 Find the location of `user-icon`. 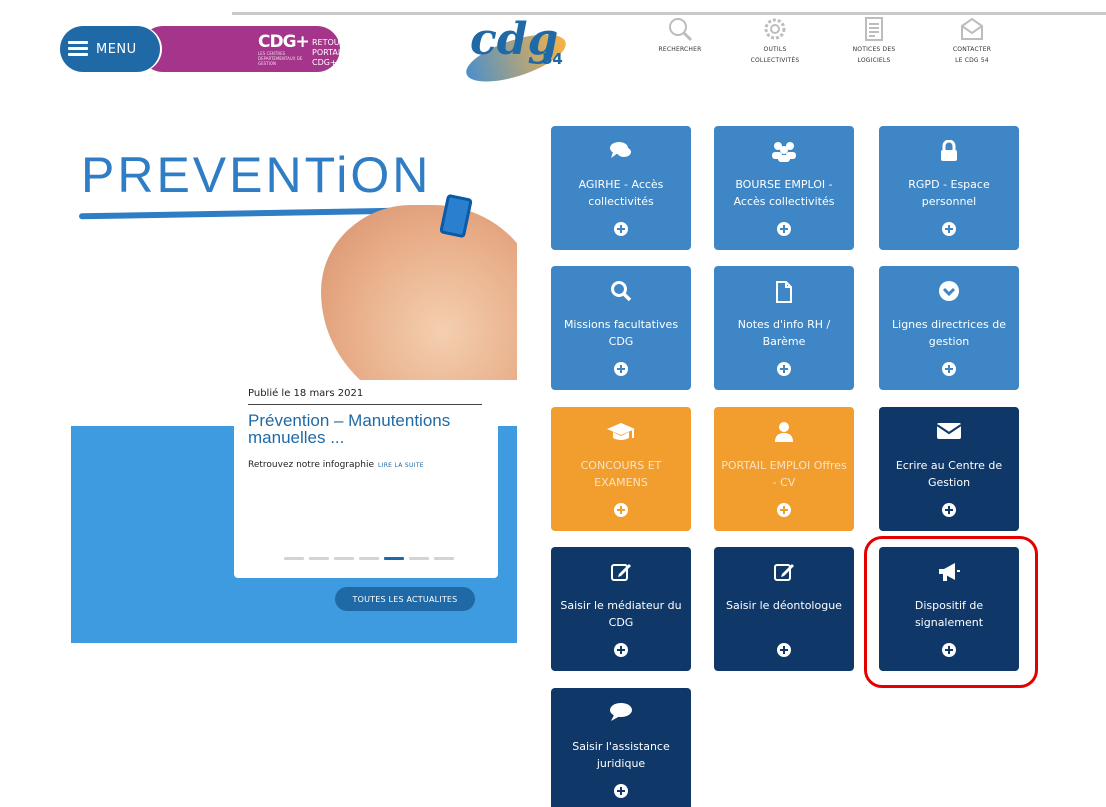

user-icon is located at coordinates (784, 432).